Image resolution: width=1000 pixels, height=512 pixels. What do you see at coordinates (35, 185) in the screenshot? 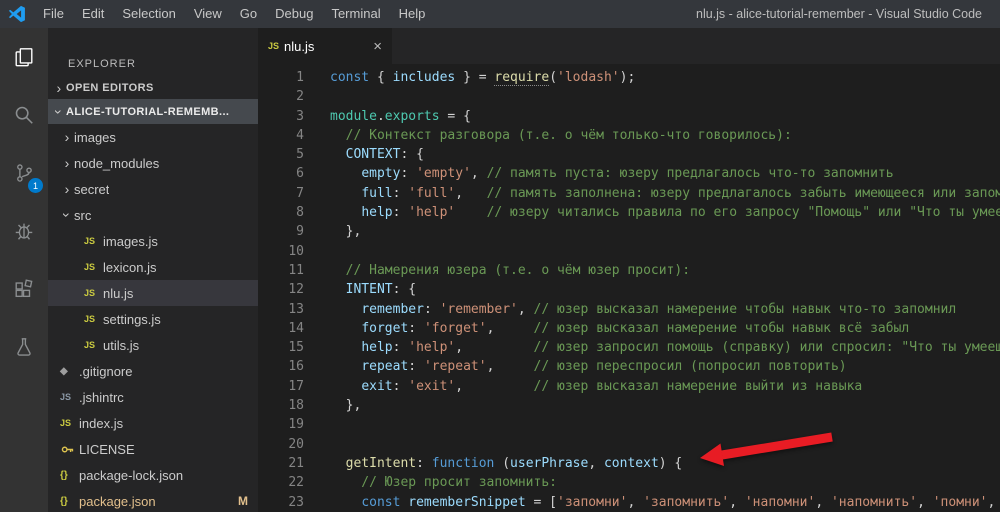
I see `scm-count-badge: 1` at bounding box center [35, 185].